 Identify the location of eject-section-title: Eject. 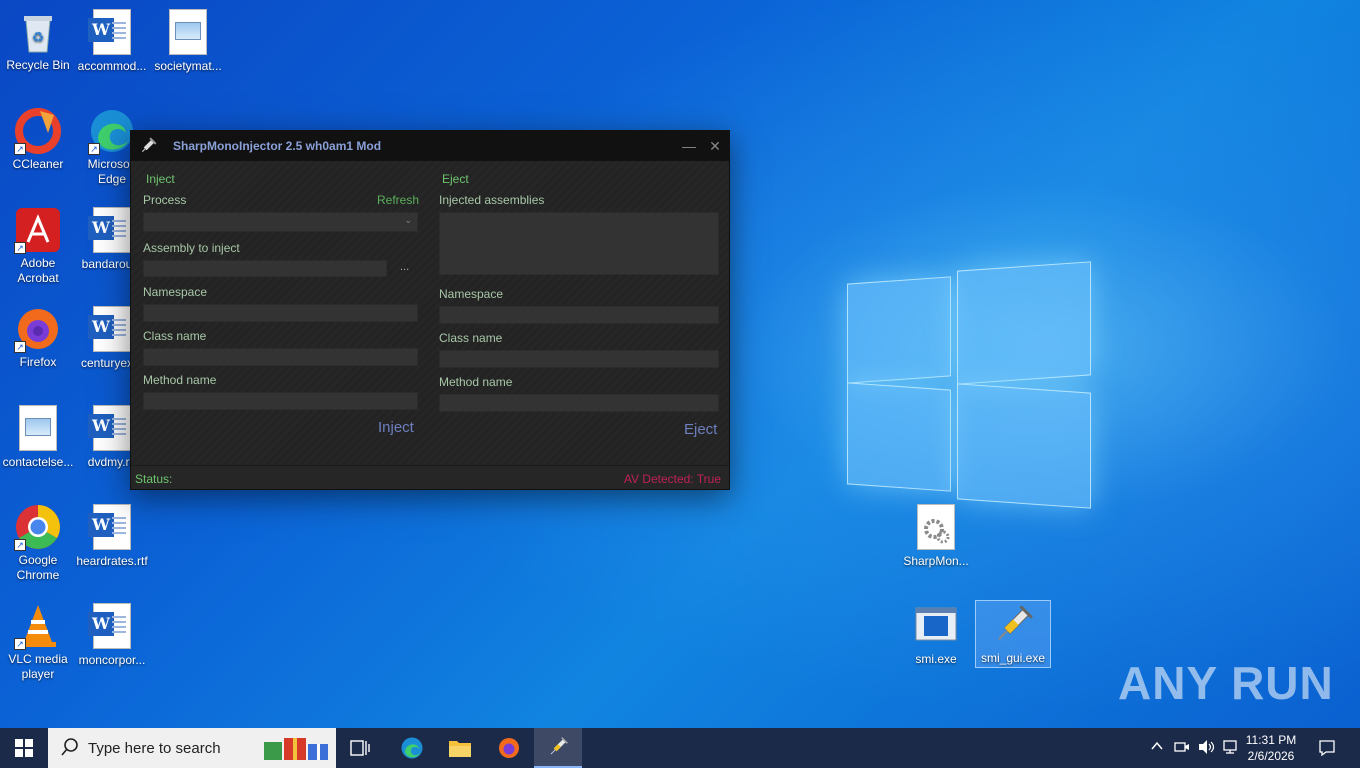
(455, 179).